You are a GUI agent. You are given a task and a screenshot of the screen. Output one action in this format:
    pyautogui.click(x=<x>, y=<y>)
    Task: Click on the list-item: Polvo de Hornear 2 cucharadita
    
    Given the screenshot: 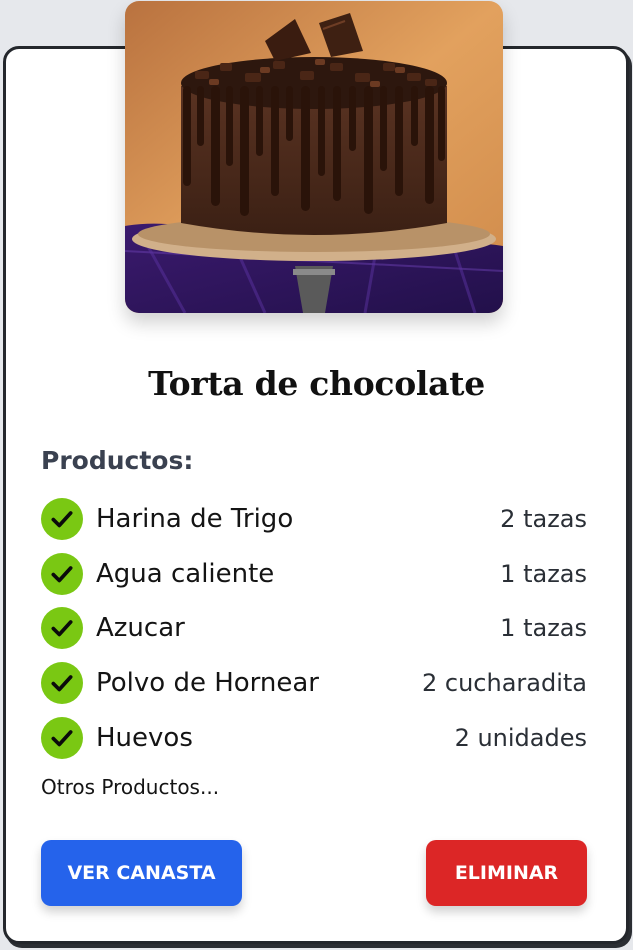 What is the action you would take?
    pyautogui.click(x=314, y=683)
    